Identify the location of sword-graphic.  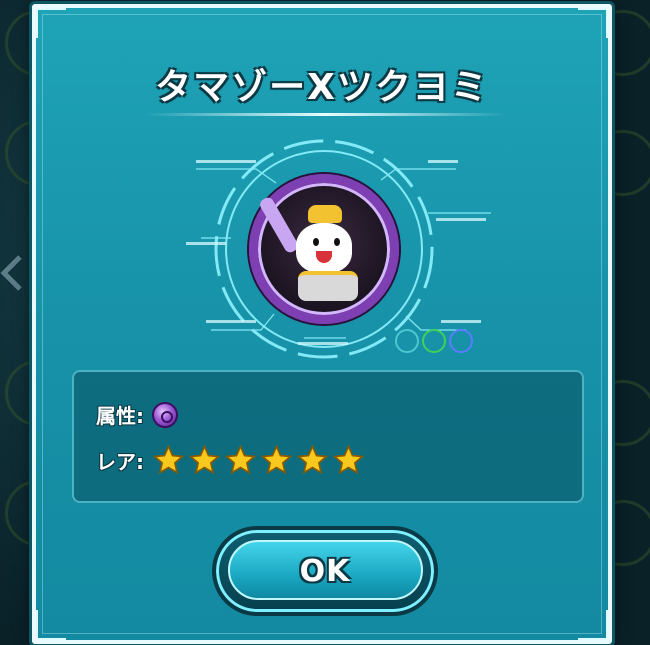
(279, 225).